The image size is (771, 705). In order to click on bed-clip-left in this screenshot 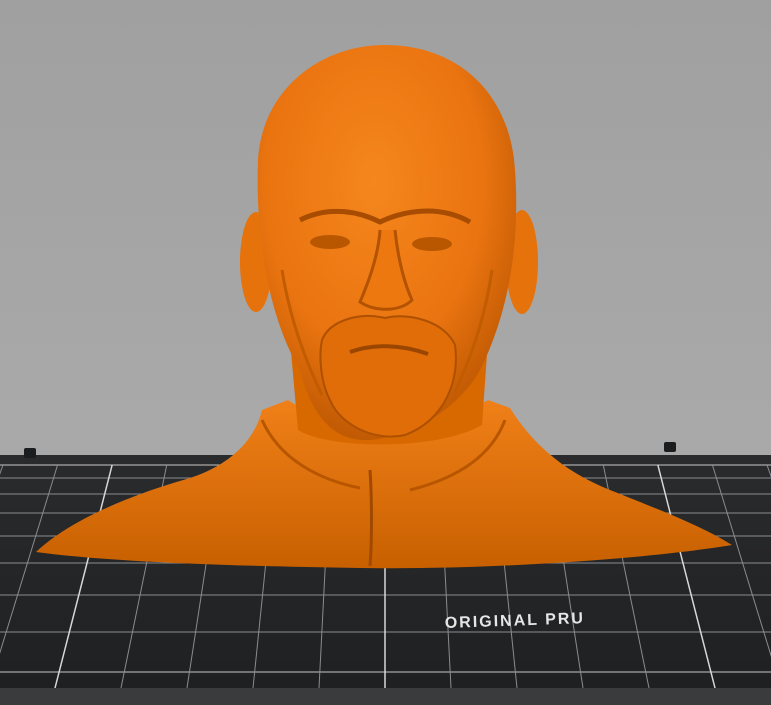, I will do `click(30, 453)`.